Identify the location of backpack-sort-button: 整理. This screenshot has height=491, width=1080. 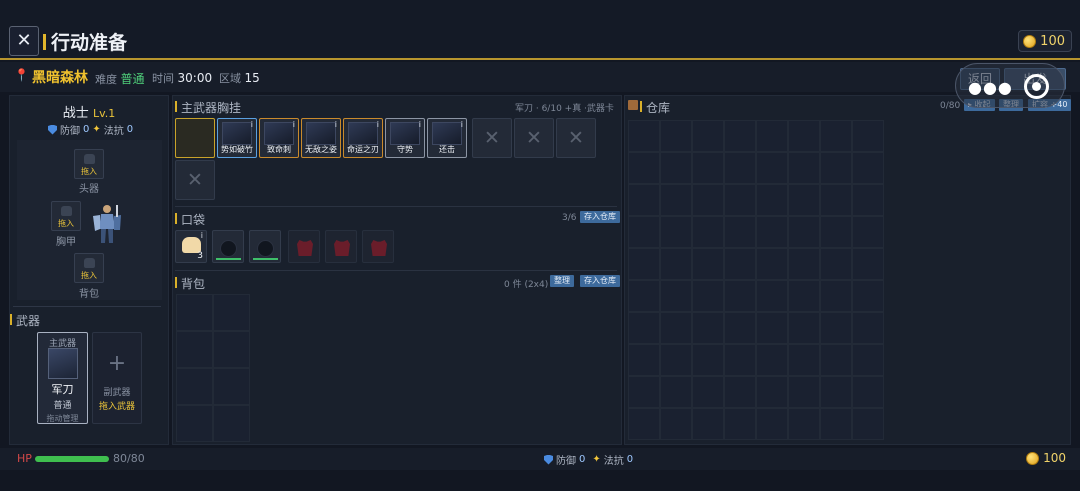
(562, 281).